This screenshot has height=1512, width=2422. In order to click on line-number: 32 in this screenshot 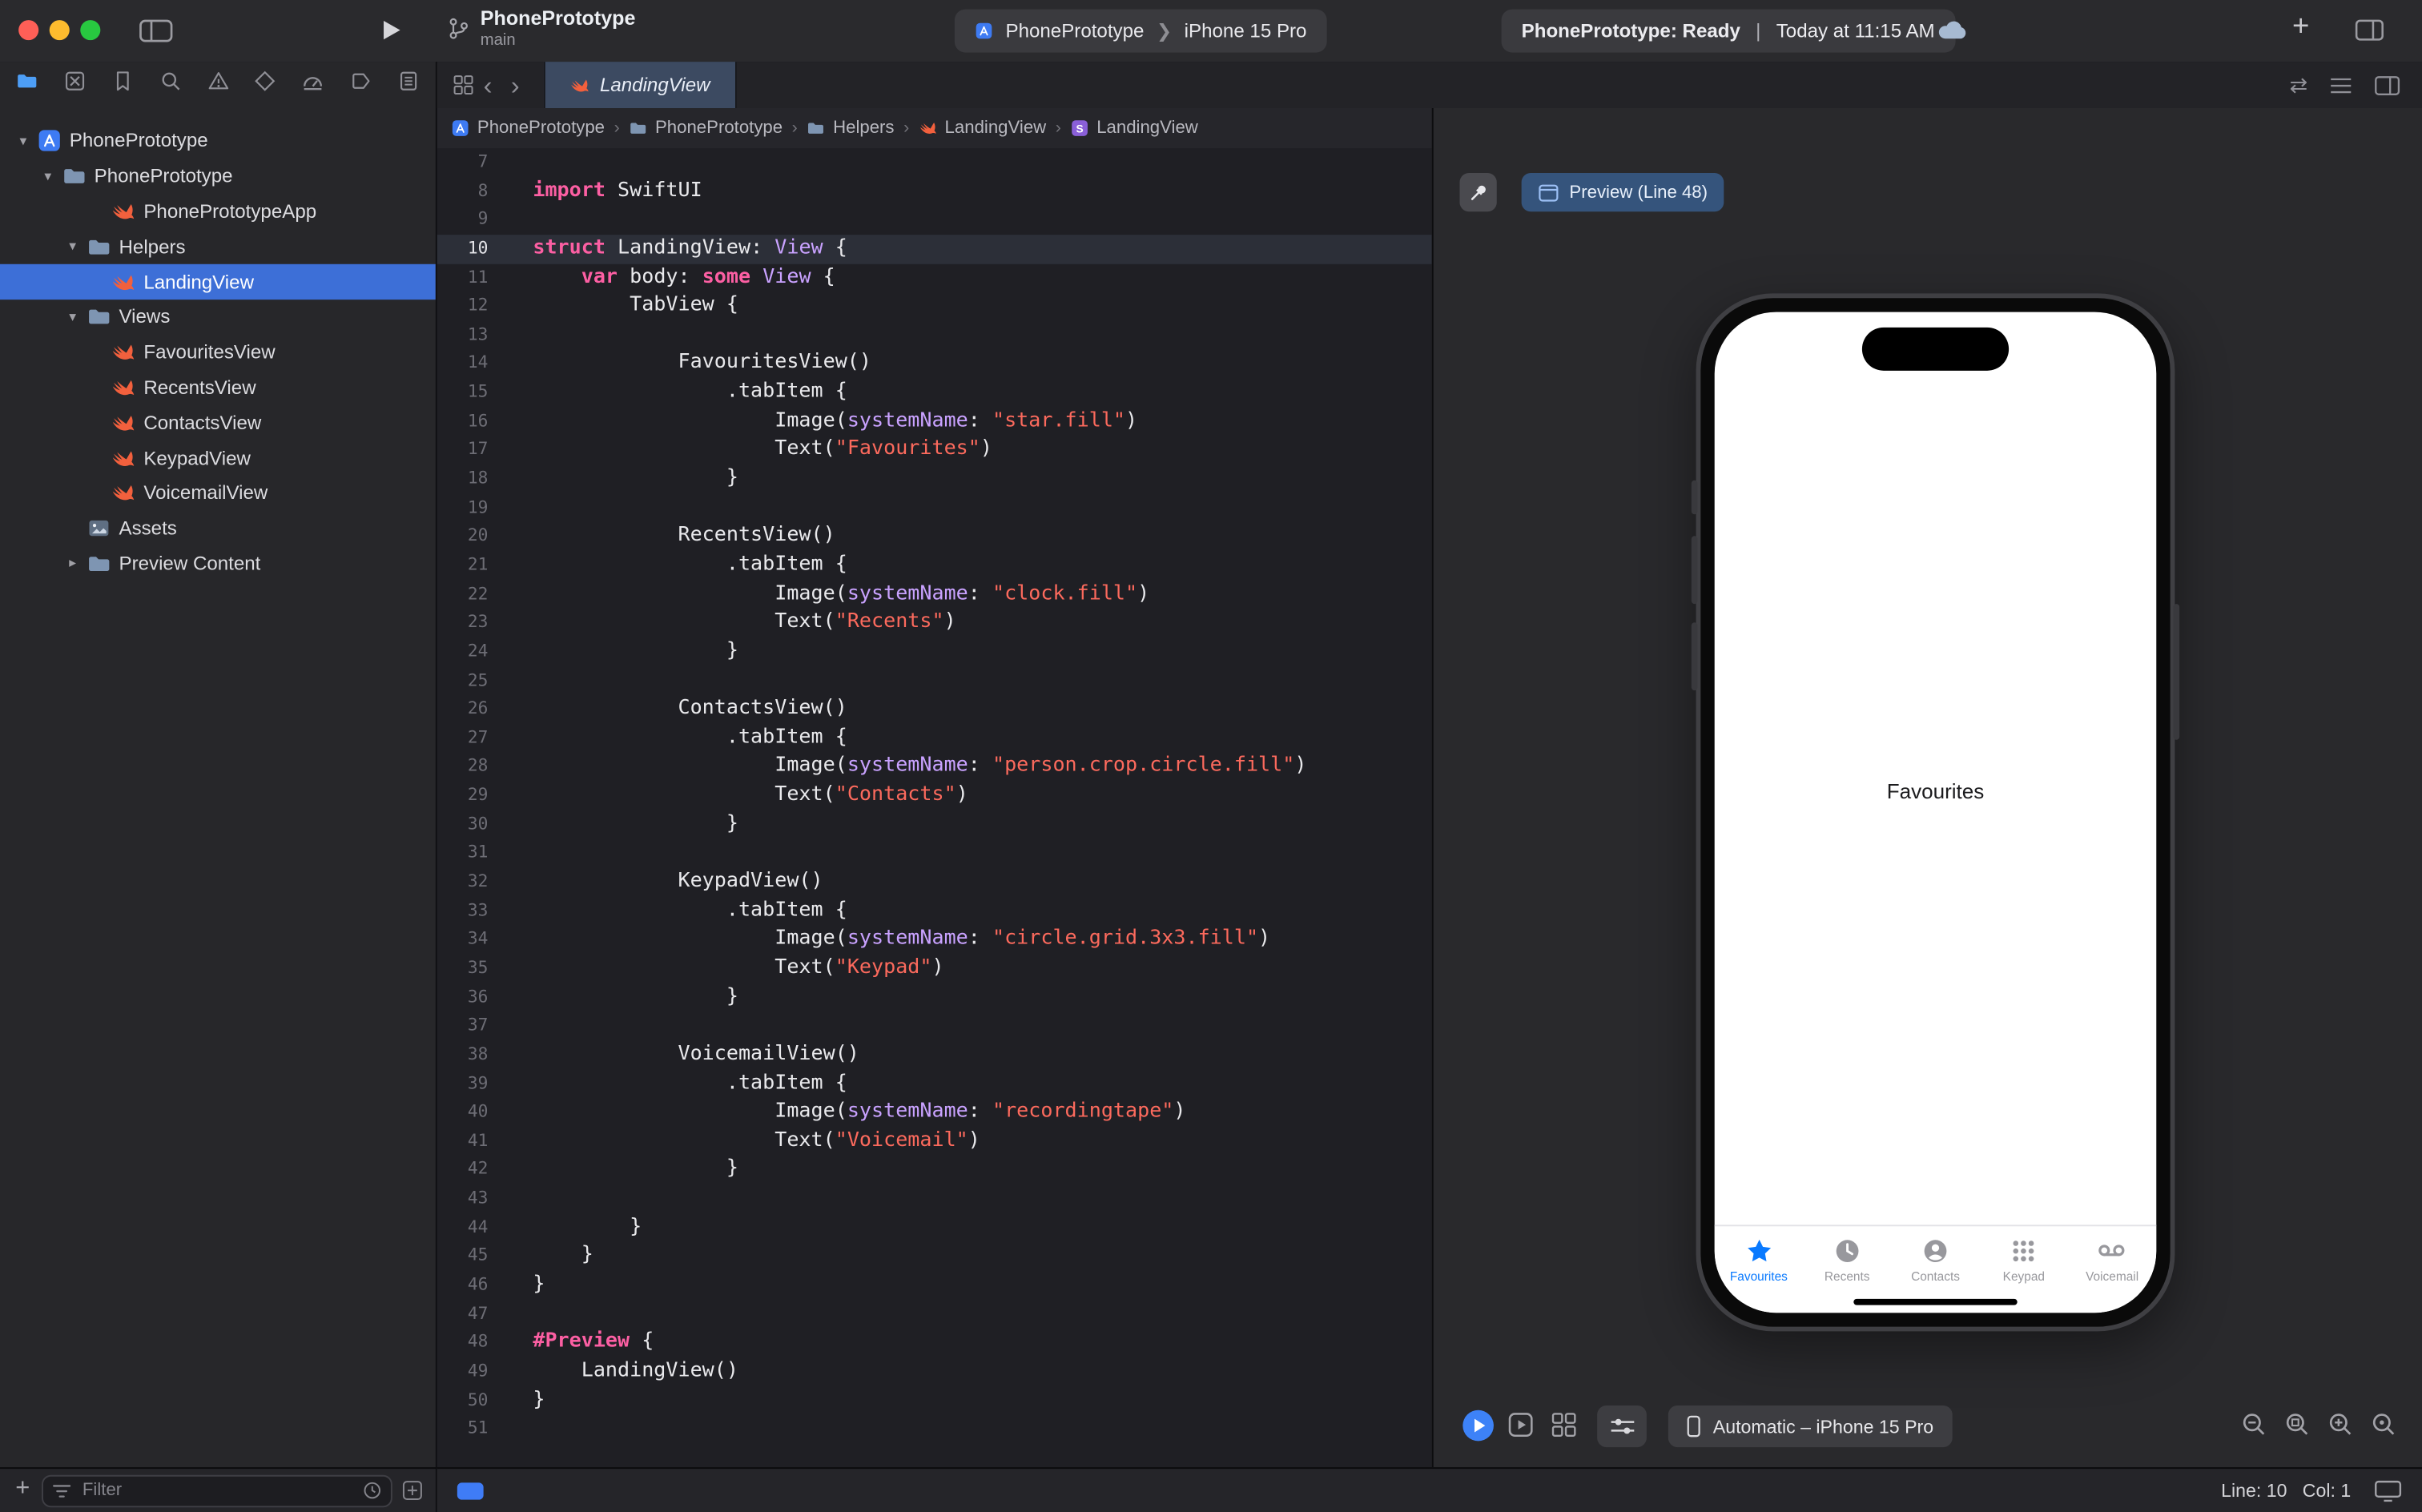, I will do `click(469, 882)`.